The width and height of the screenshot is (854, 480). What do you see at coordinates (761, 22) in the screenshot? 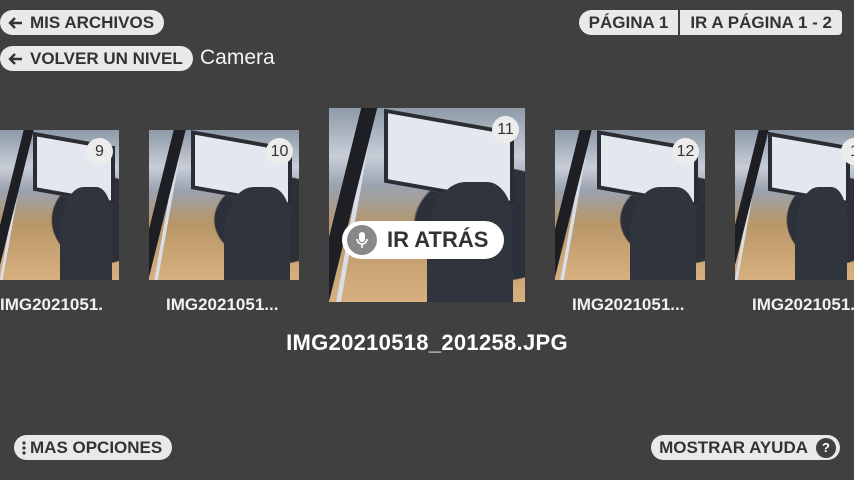
I see `go-to-page-button: IR A PÁGINA 1 - 2` at bounding box center [761, 22].